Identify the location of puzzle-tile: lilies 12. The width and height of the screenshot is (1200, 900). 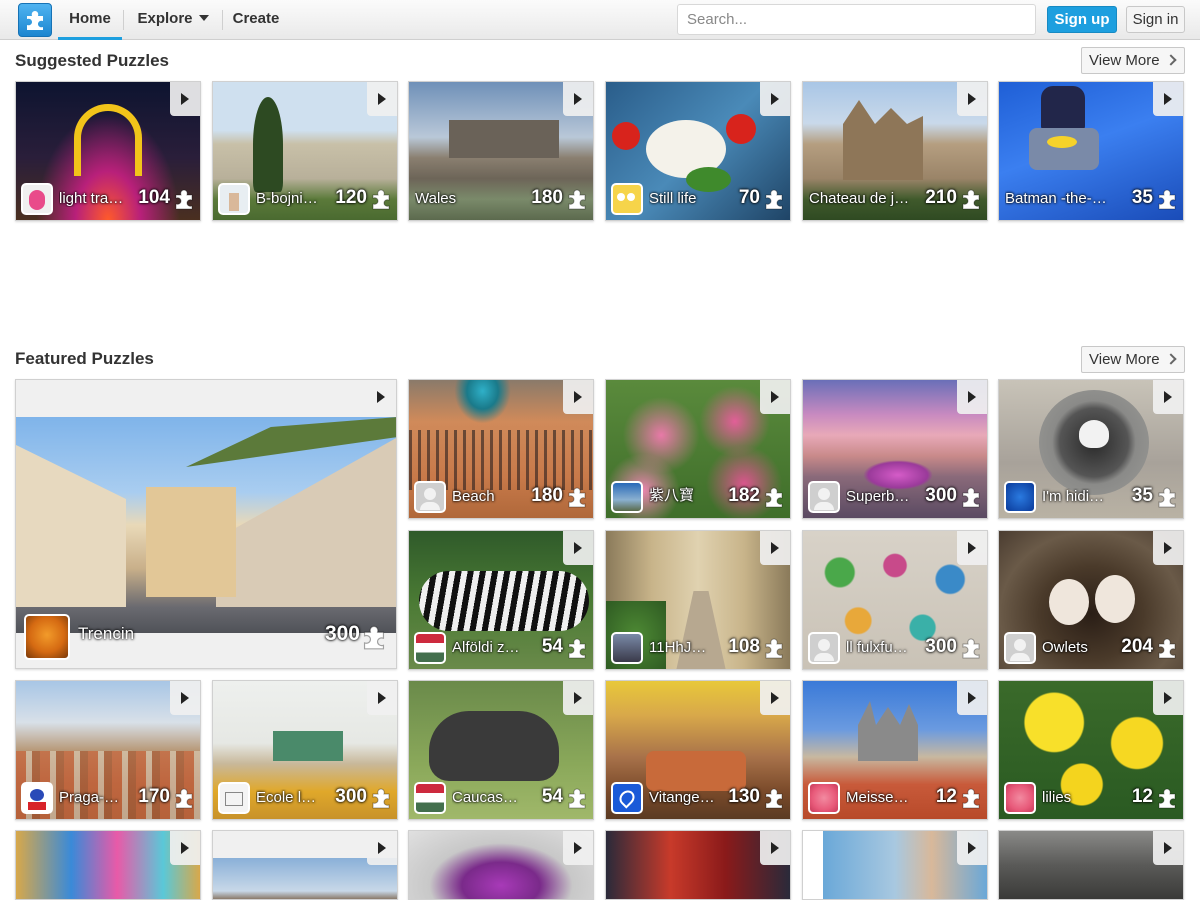
(1091, 750).